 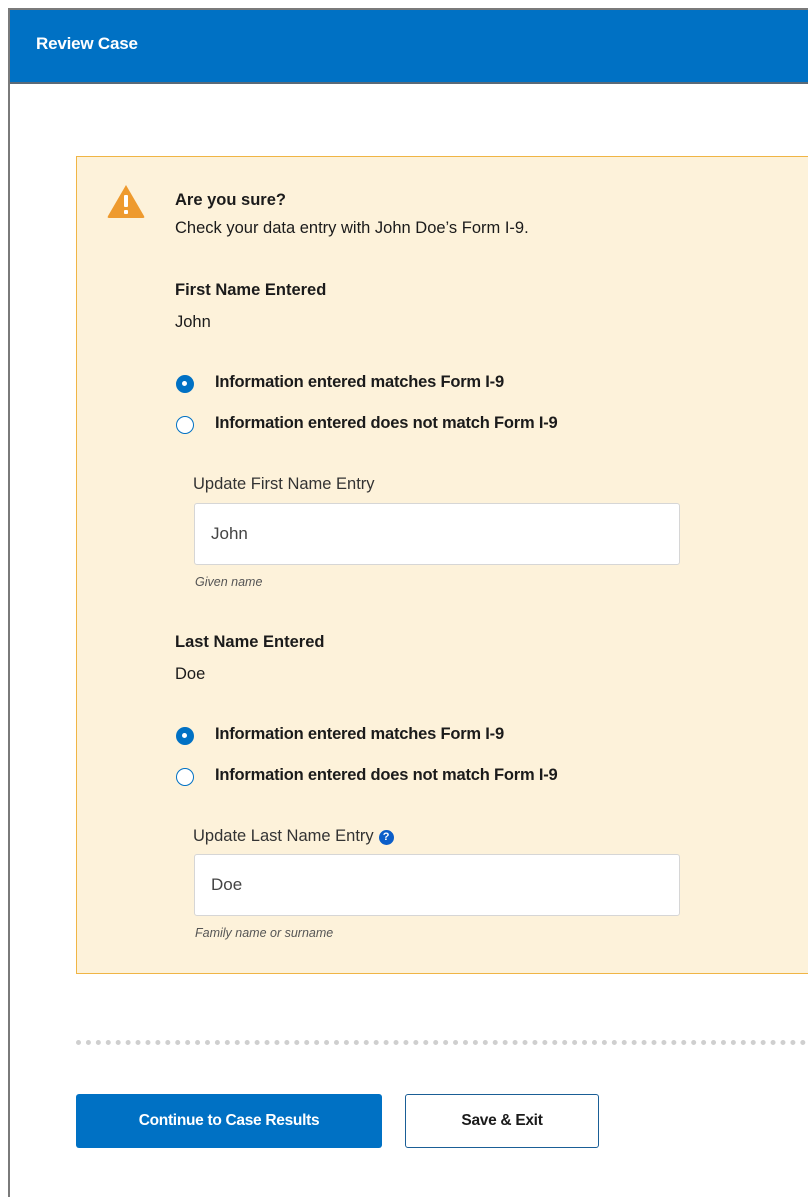 I want to click on last-name-heading: Last Name Entered, so click(x=250, y=642).